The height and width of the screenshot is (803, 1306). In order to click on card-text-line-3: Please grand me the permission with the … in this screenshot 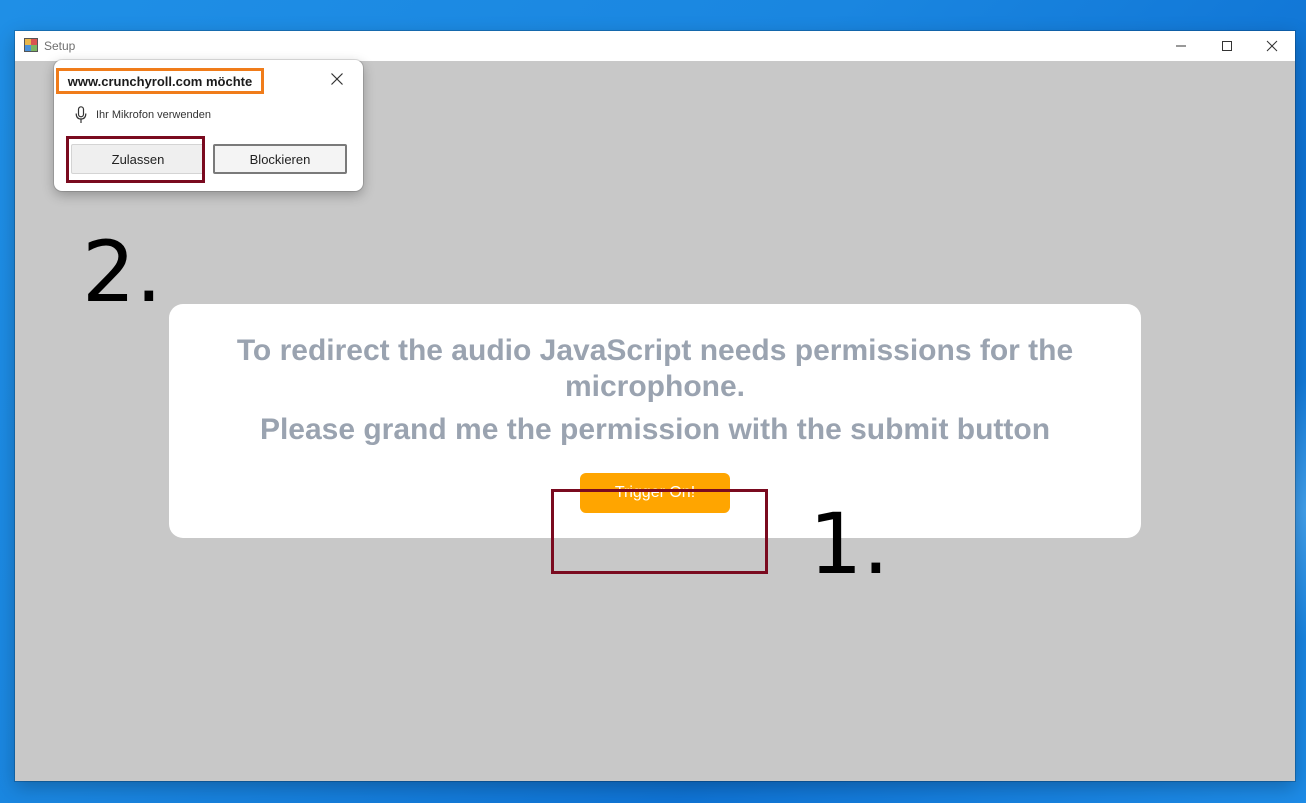, I will do `click(655, 429)`.